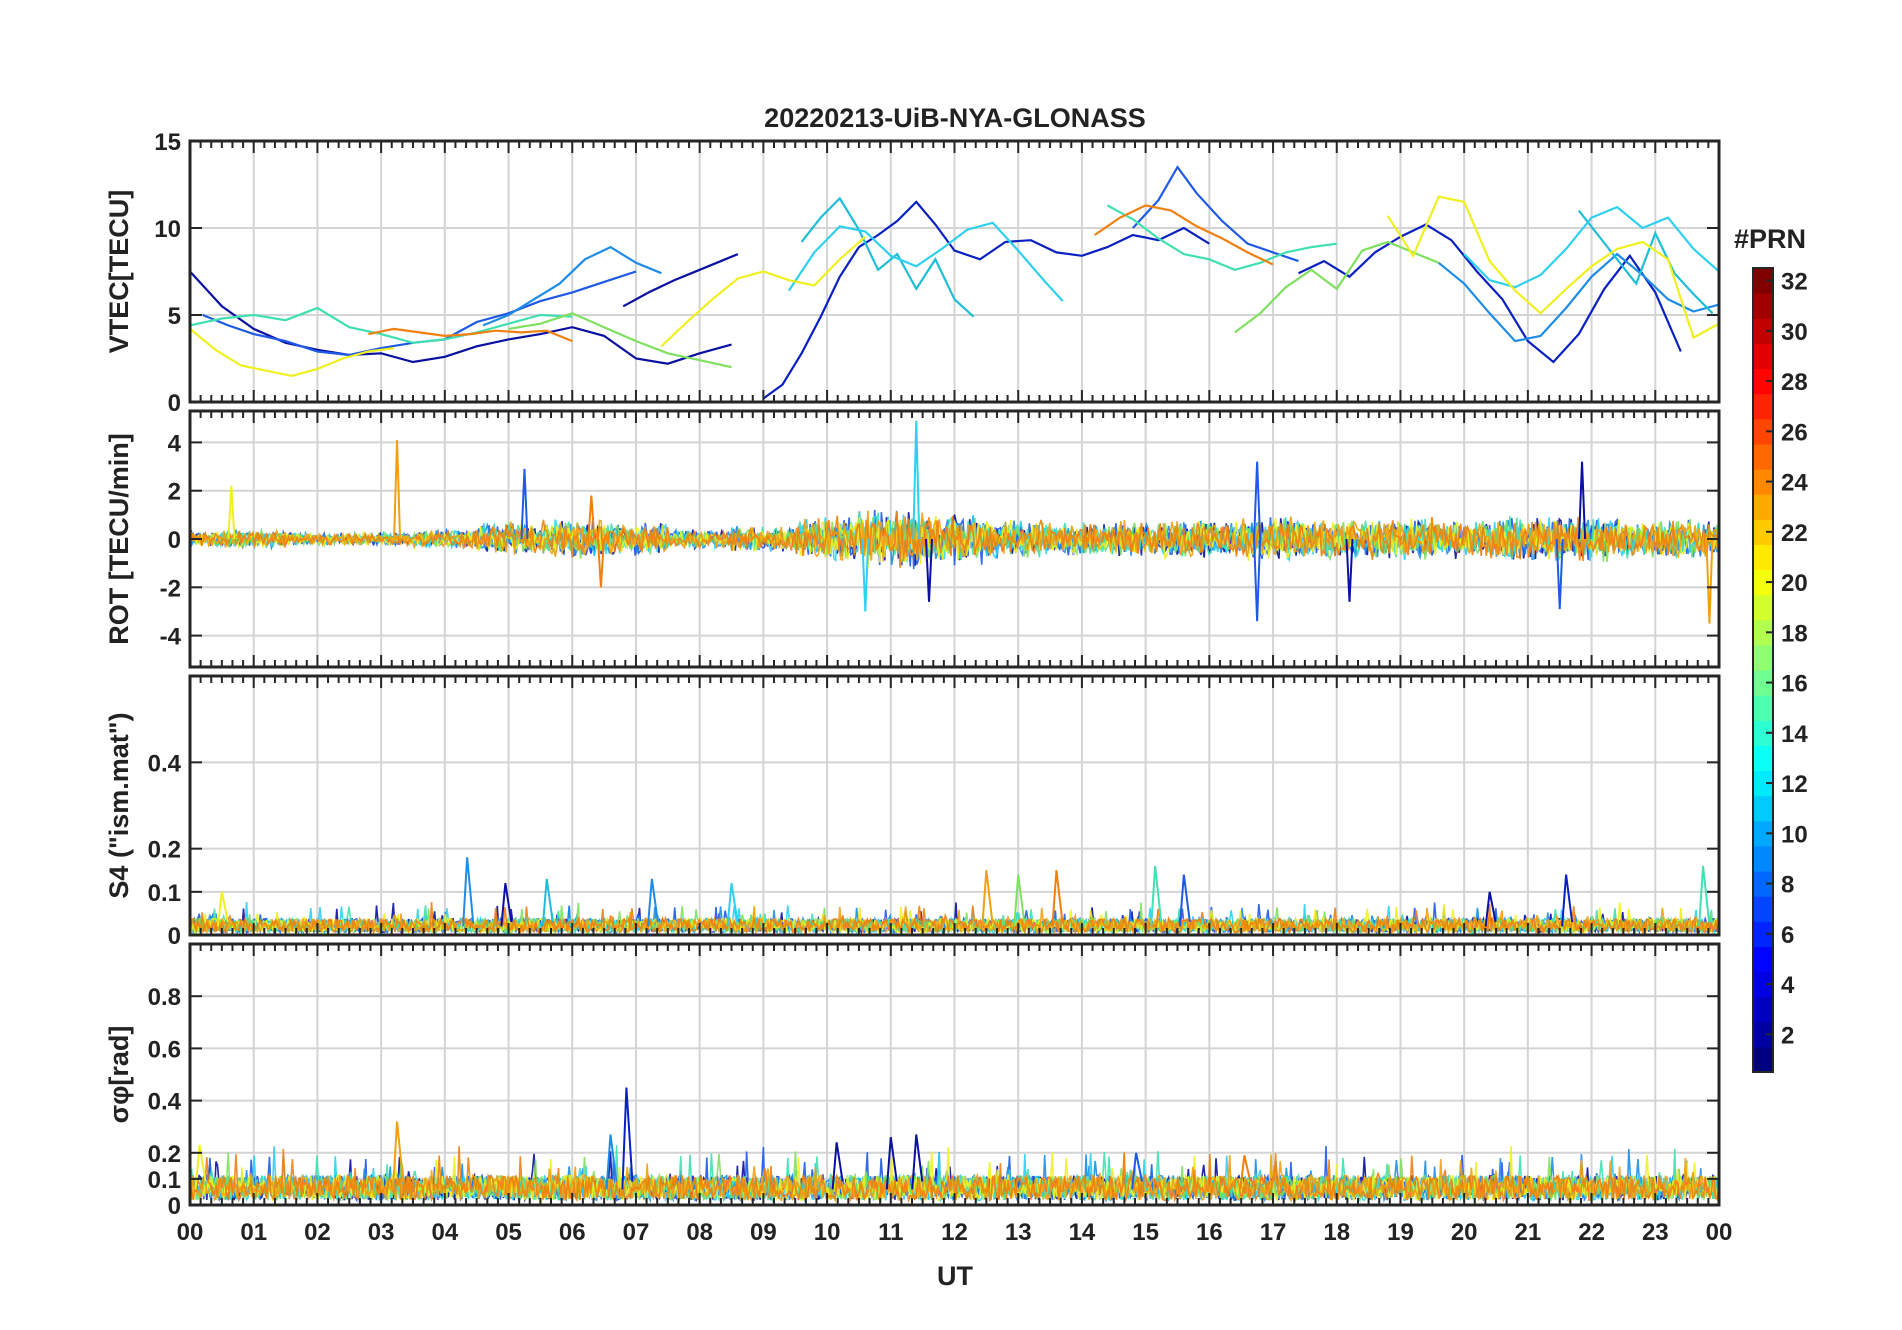 The width and height of the screenshot is (1902, 1330). I want to click on x-tick-label: 03, so click(381, 1232).